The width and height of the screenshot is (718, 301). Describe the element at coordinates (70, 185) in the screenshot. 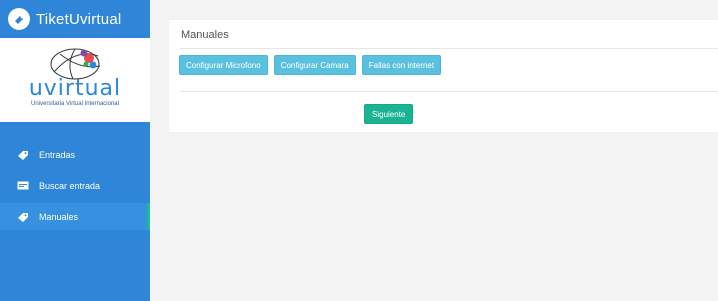

I see `sidebar-item-label: Buscar entrada` at that location.